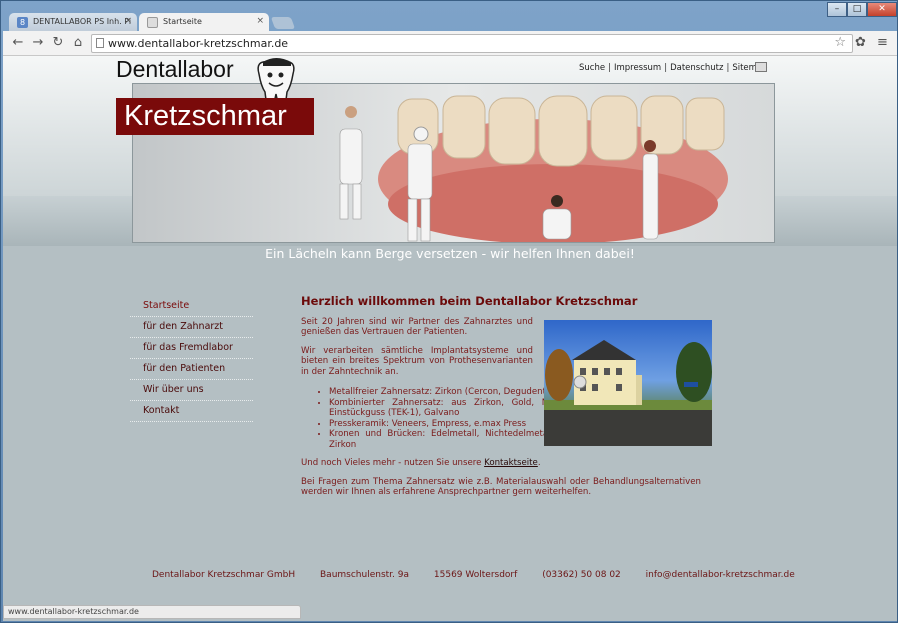  Describe the element at coordinates (82, 21) in the screenshot. I see `tab-label: DENTALLABOR PS Inh. Pi` at that location.